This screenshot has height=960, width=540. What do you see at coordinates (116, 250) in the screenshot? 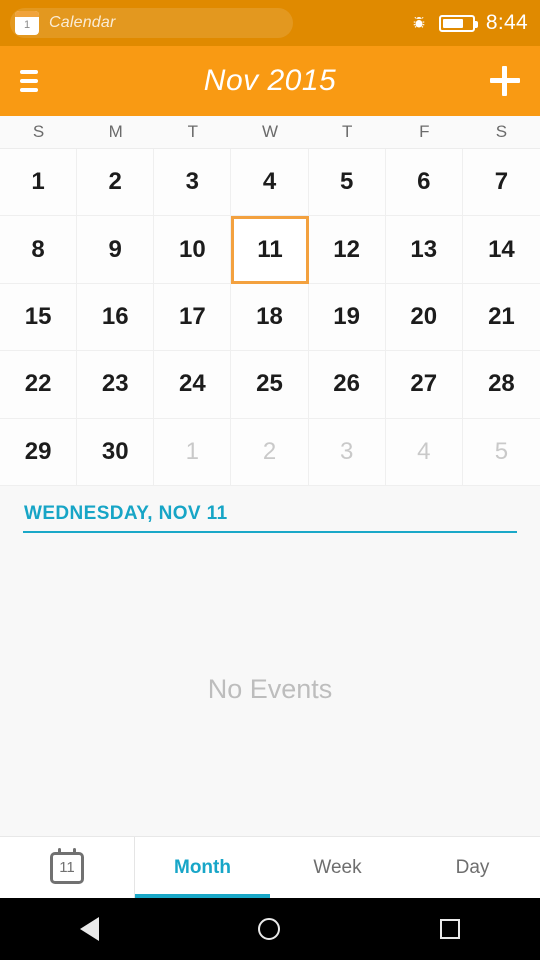
I see `calendar-day-cell: 9` at bounding box center [116, 250].